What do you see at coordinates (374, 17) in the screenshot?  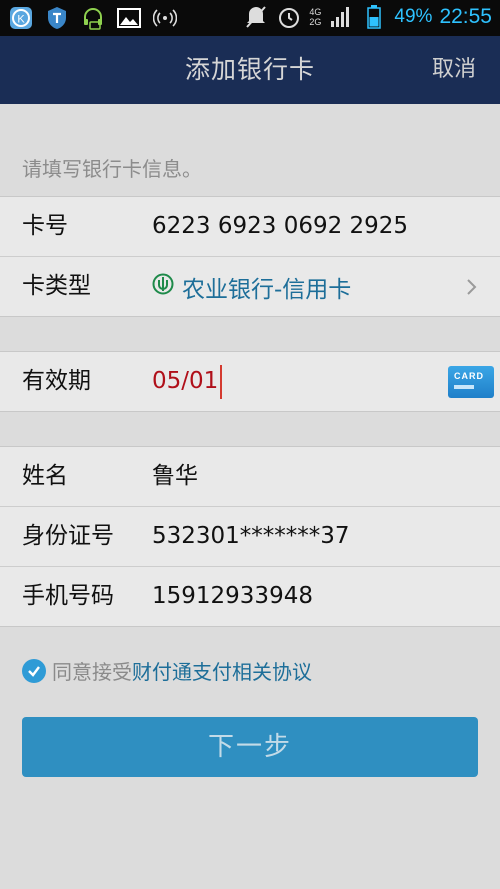 I see `battery-icon` at bounding box center [374, 17].